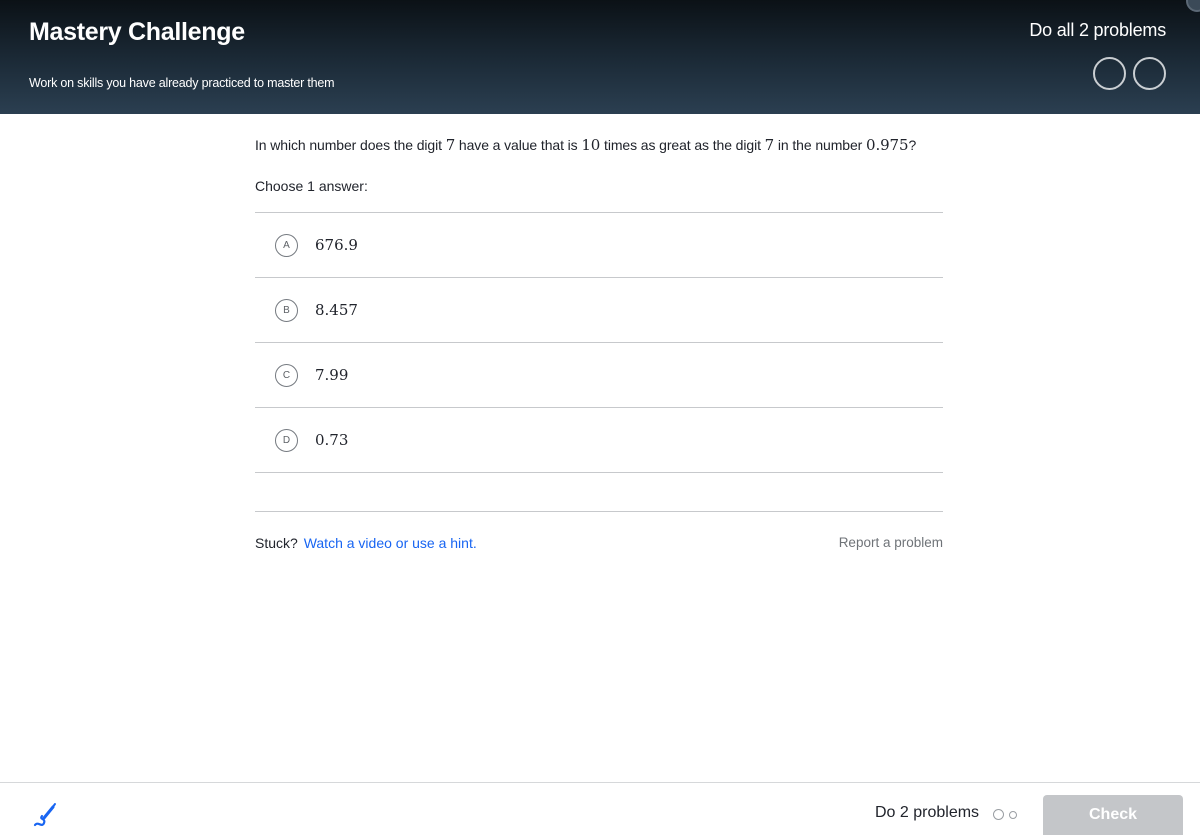 The image size is (1200, 836). Describe the element at coordinates (682, 145) in the screenshot. I see `question-part: times as great as the digit` at that location.